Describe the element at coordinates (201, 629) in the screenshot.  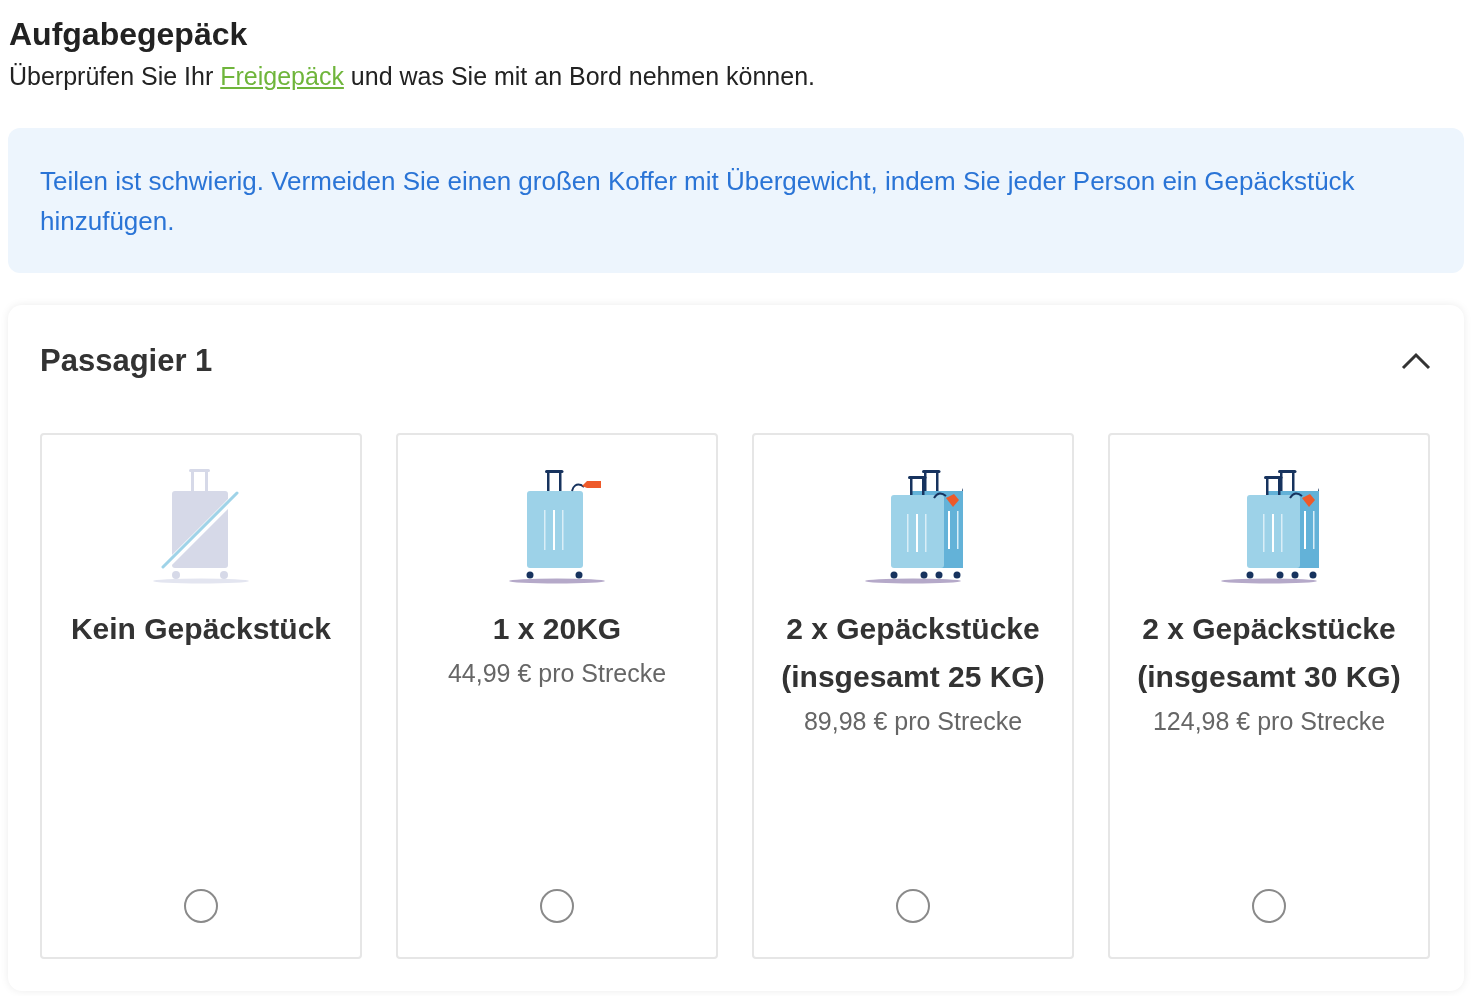
I see `option-title: Kein Gepäckstück` at that location.